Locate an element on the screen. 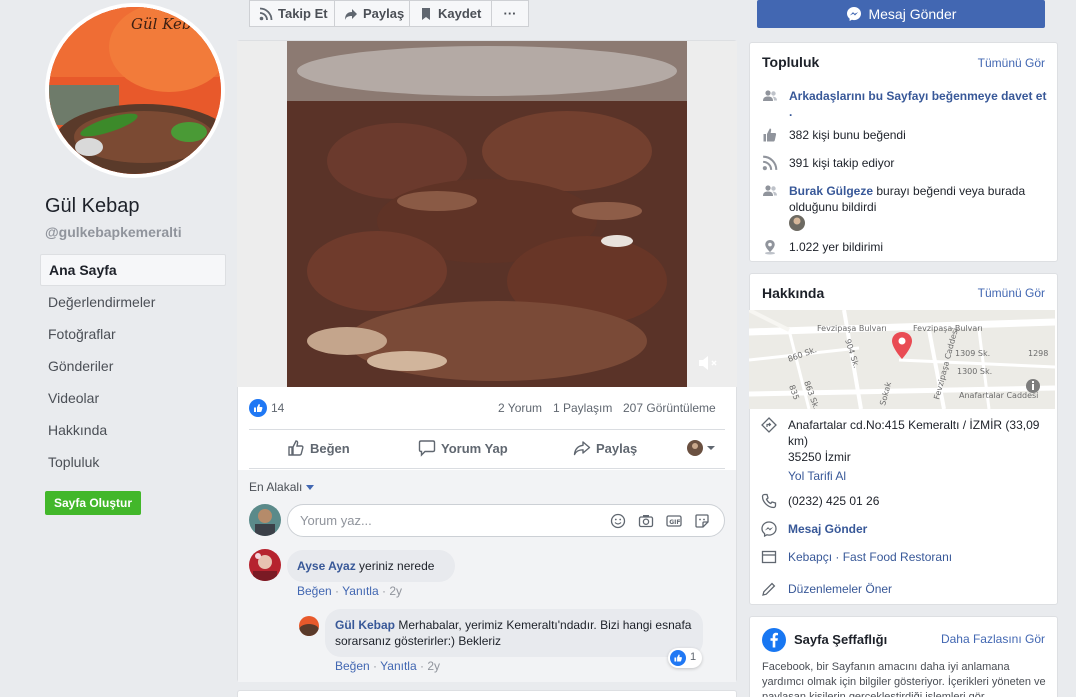 The height and width of the screenshot is (697, 1076). page-username: @gulkebapkemeralti is located at coordinates (113, 232).